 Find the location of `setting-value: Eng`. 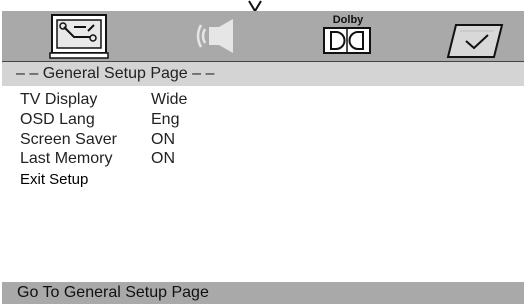

setting-value: Eng is located at coordinates (165, 119).